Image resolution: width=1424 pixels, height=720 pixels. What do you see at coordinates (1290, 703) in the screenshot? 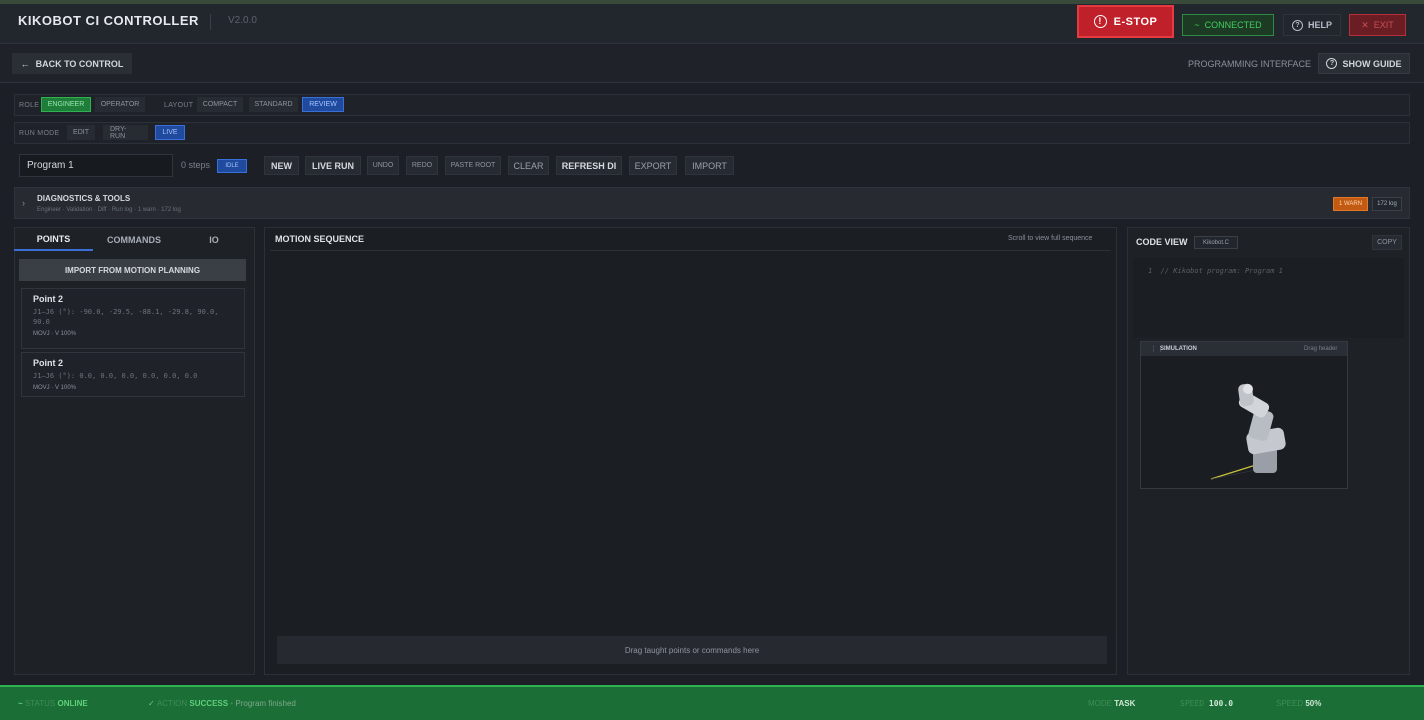
I see `gain-key: SPEED` at bounding box center [1290, 703].